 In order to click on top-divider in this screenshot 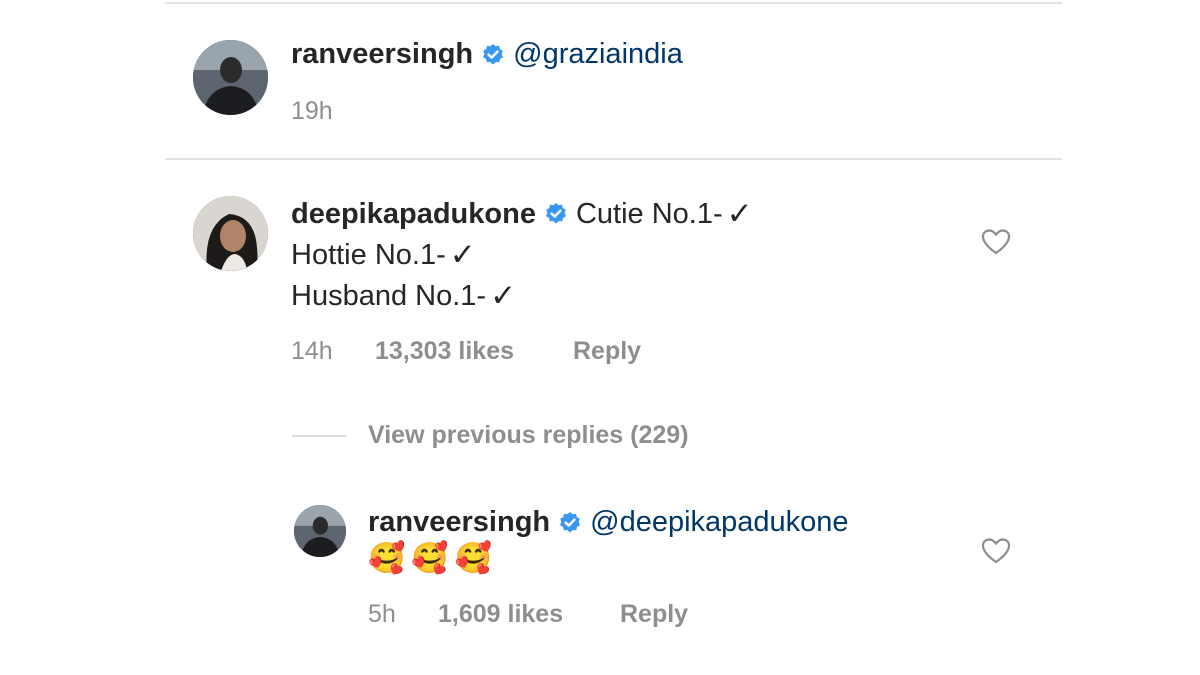, I will do `click(613, 3)`.